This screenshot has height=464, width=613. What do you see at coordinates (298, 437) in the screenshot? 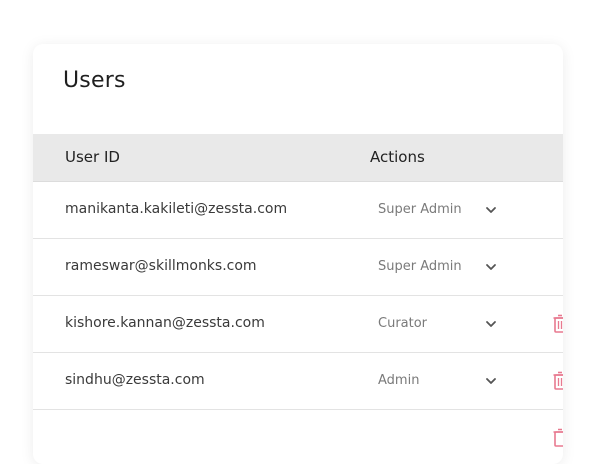
I see `table-row` at bounding box center [298, 437].